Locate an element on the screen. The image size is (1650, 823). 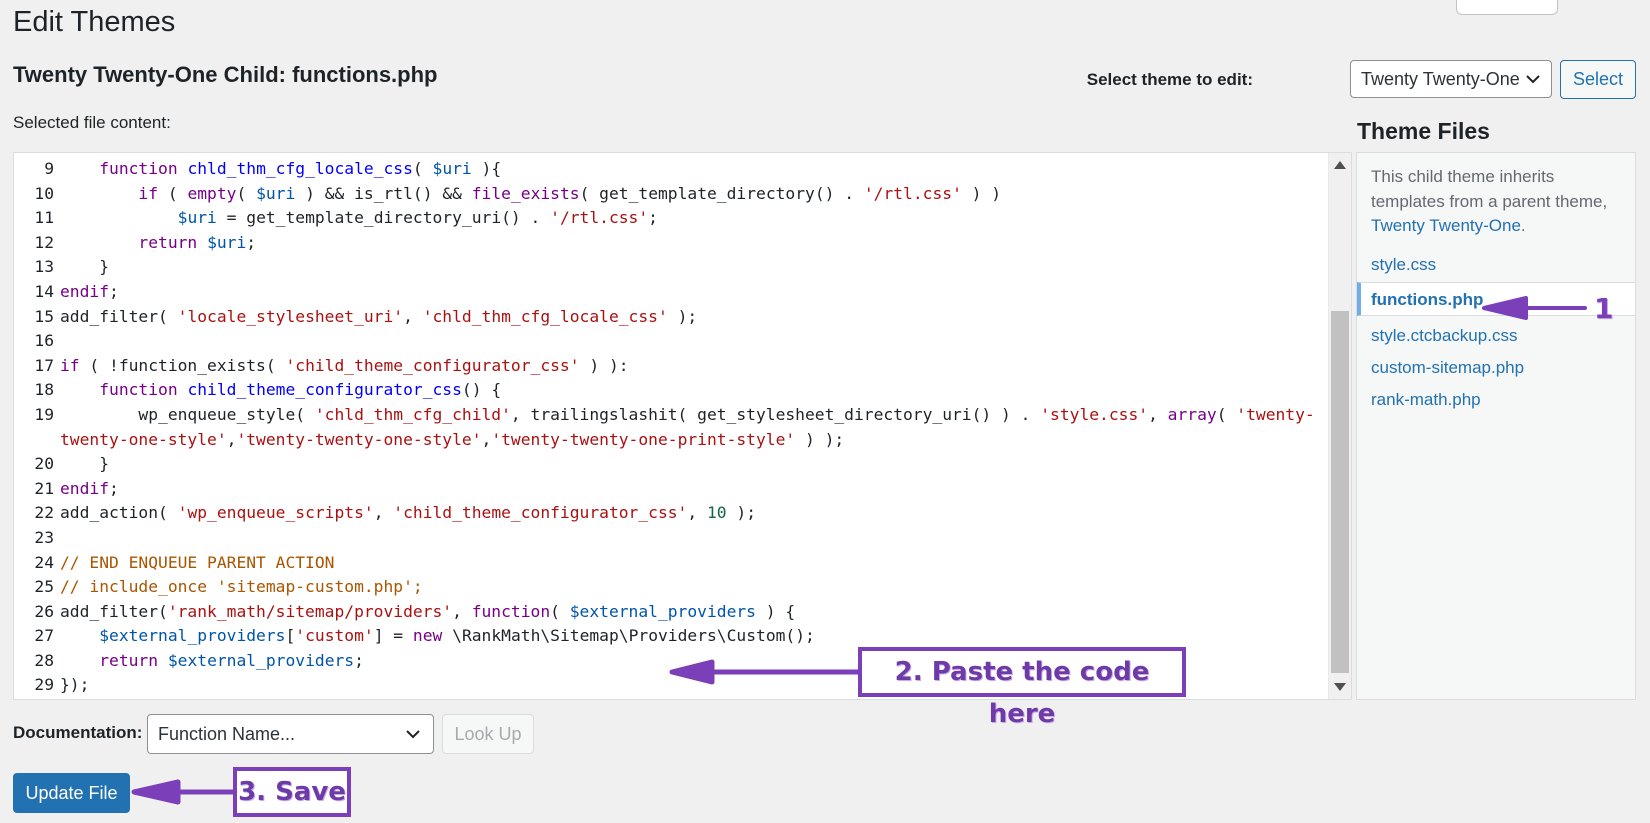
annotation-step3: 3. Save is located at coordinates (292, 792).